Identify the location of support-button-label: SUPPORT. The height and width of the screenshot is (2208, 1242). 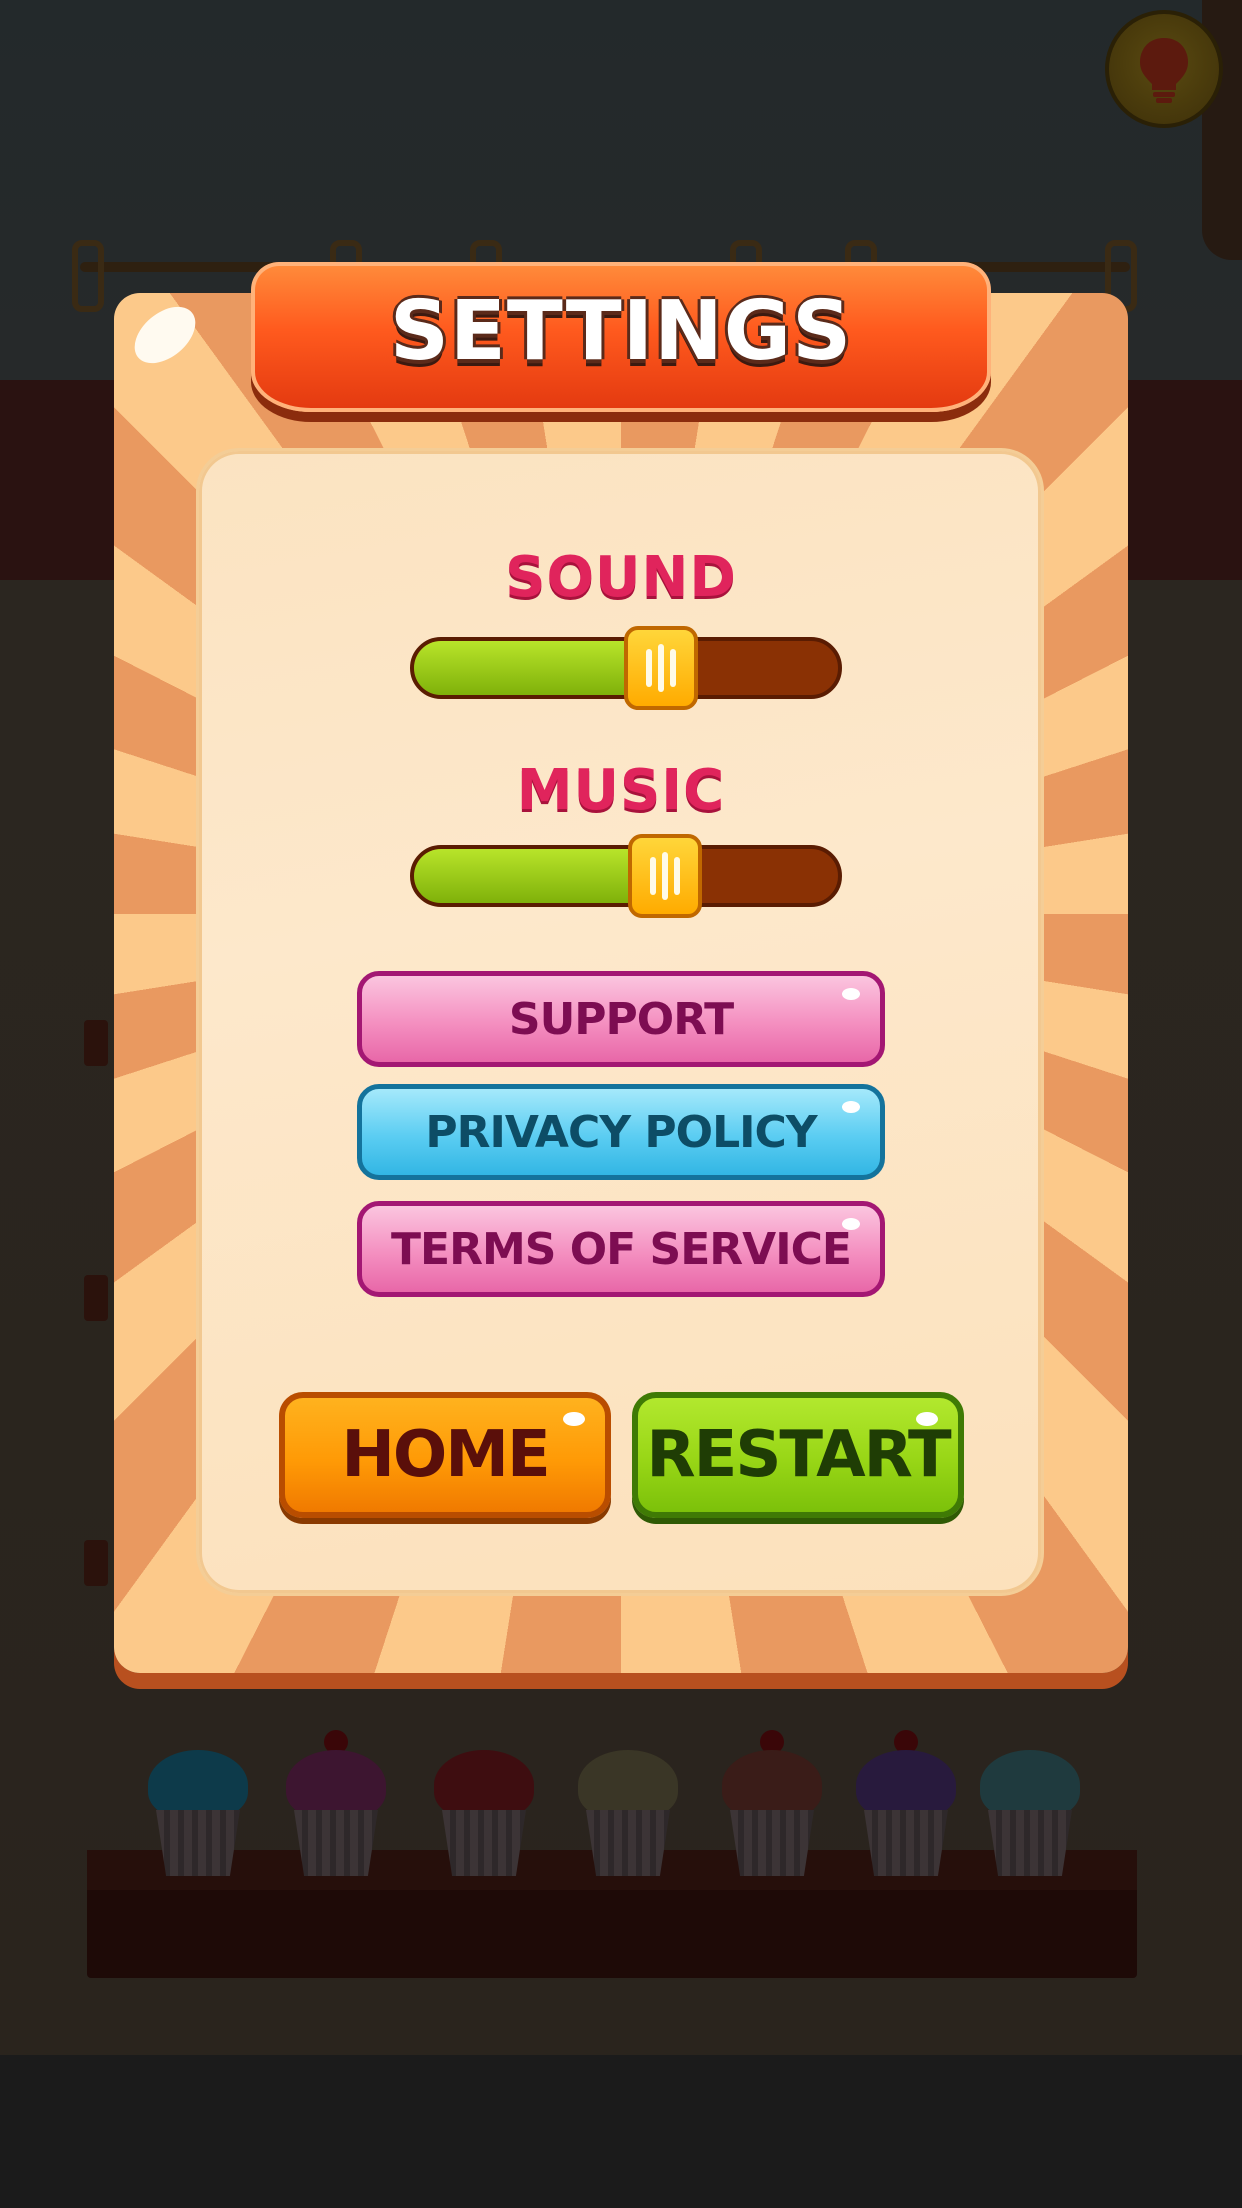
(621, 1019).